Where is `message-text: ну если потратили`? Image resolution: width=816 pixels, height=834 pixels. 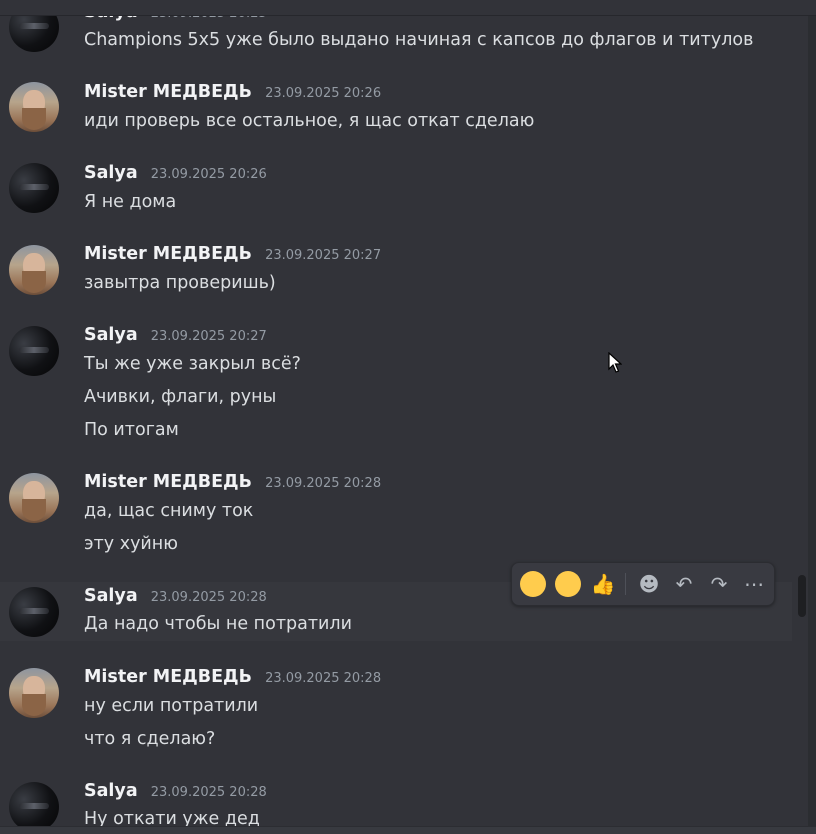 message-text: ну если потратили is located at coordinates (171, 706).